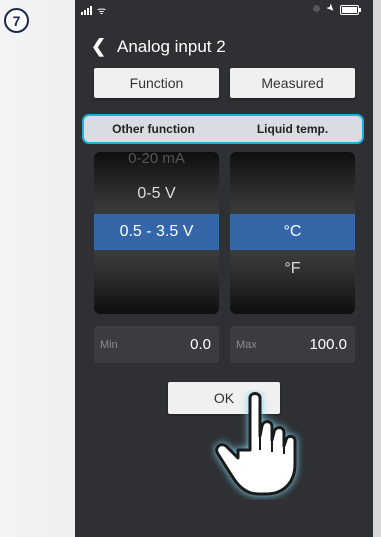 The height and width of the screenshot is (537, 381). What do you see at coordinates (224, 10) in the screenshot?
I see `status-bar: ᯤ ➤` at bounding box center [224, 10].